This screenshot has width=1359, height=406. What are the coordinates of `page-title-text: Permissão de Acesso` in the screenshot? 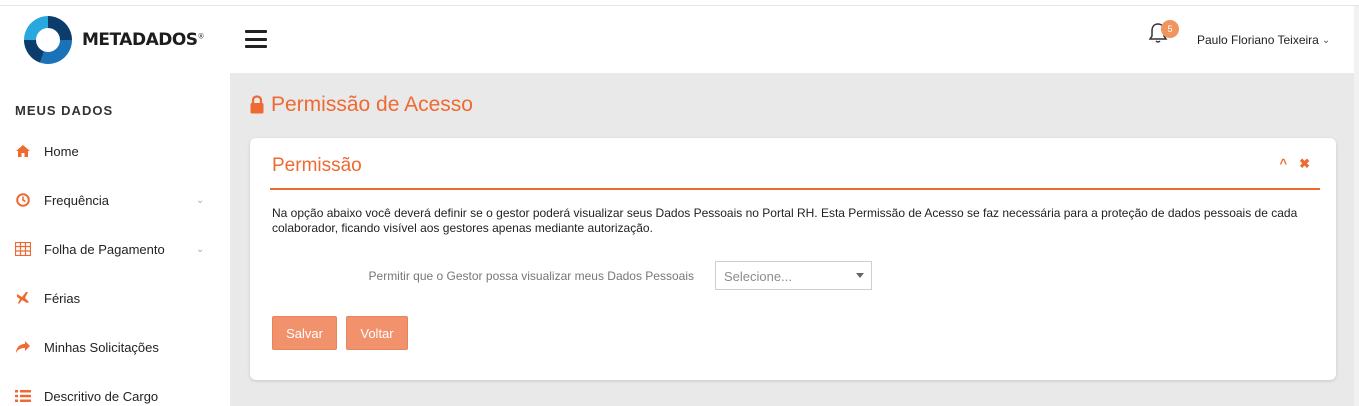 It's located at (372, 104).